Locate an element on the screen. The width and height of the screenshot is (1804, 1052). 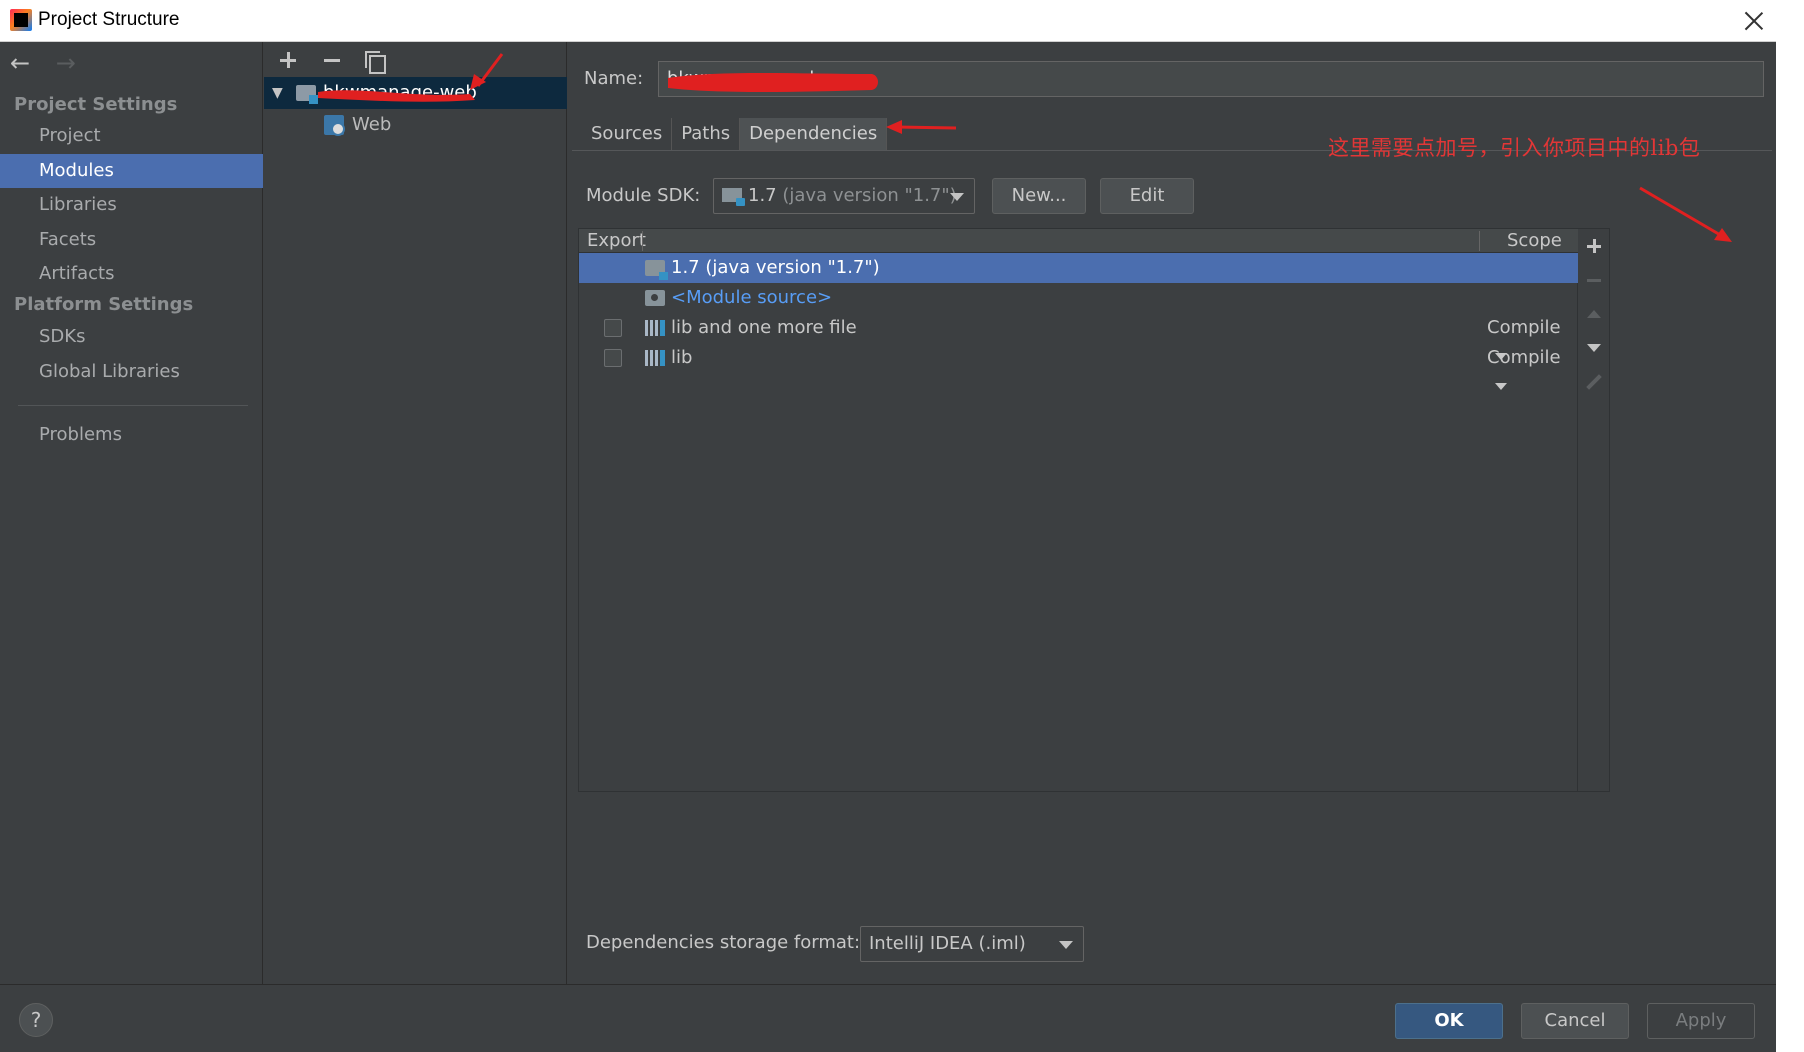
sdk-version: 1.7 is located at coordinates (762, 195).